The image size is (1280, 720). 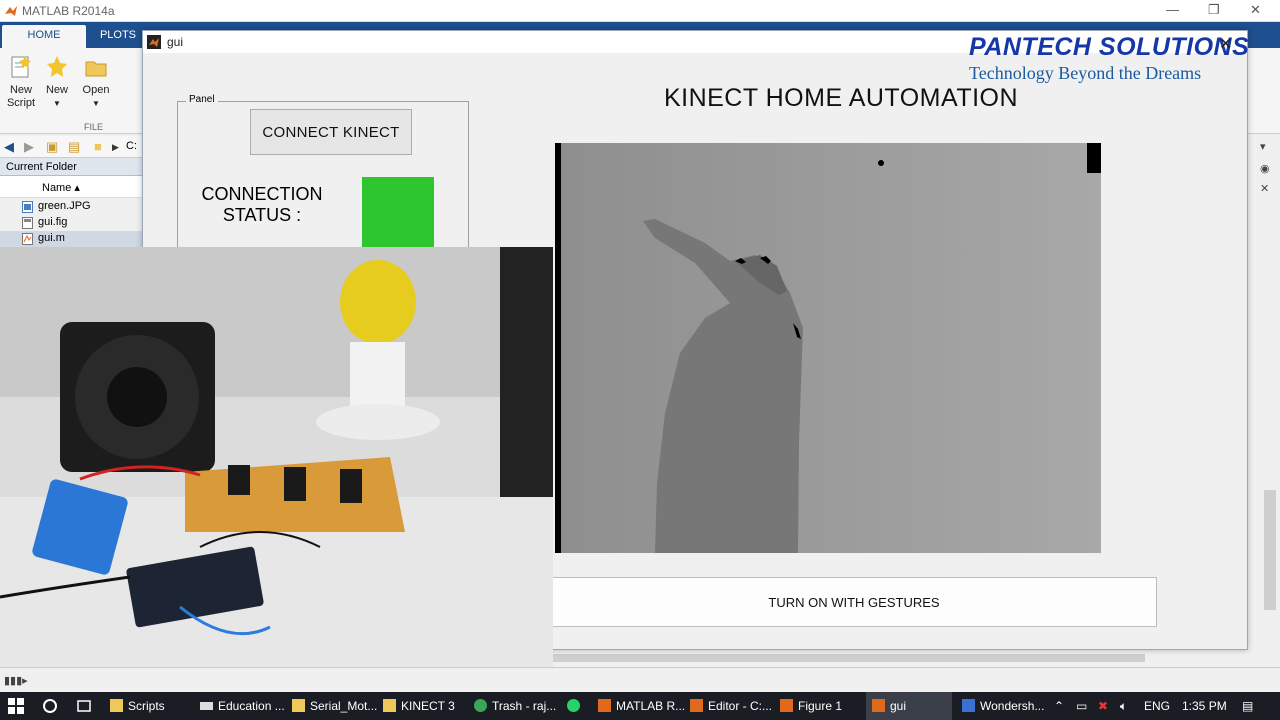 What do you see at coordinates (1157, 706) in the screenshot?
I see `language-indicator: ENG` at bounding box center [1157, 706].